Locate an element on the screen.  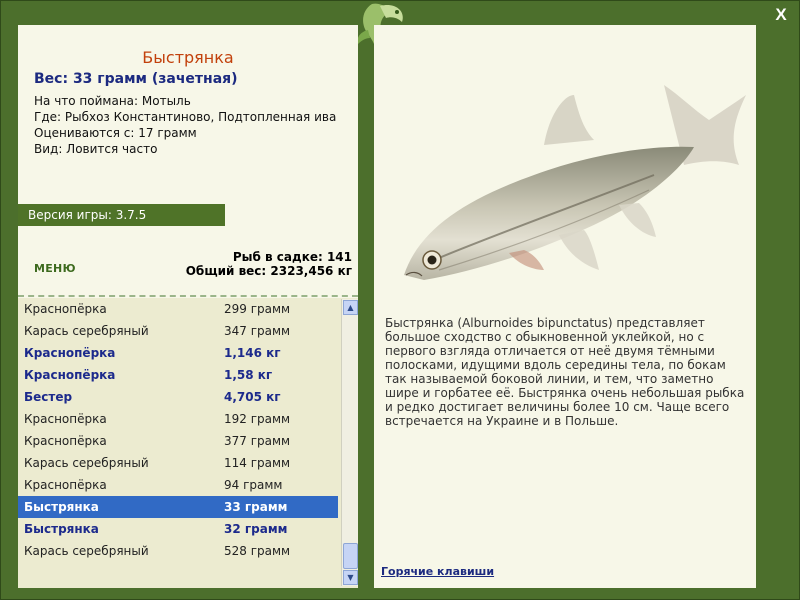
dashed-divider is located at coordinates (188, 296).